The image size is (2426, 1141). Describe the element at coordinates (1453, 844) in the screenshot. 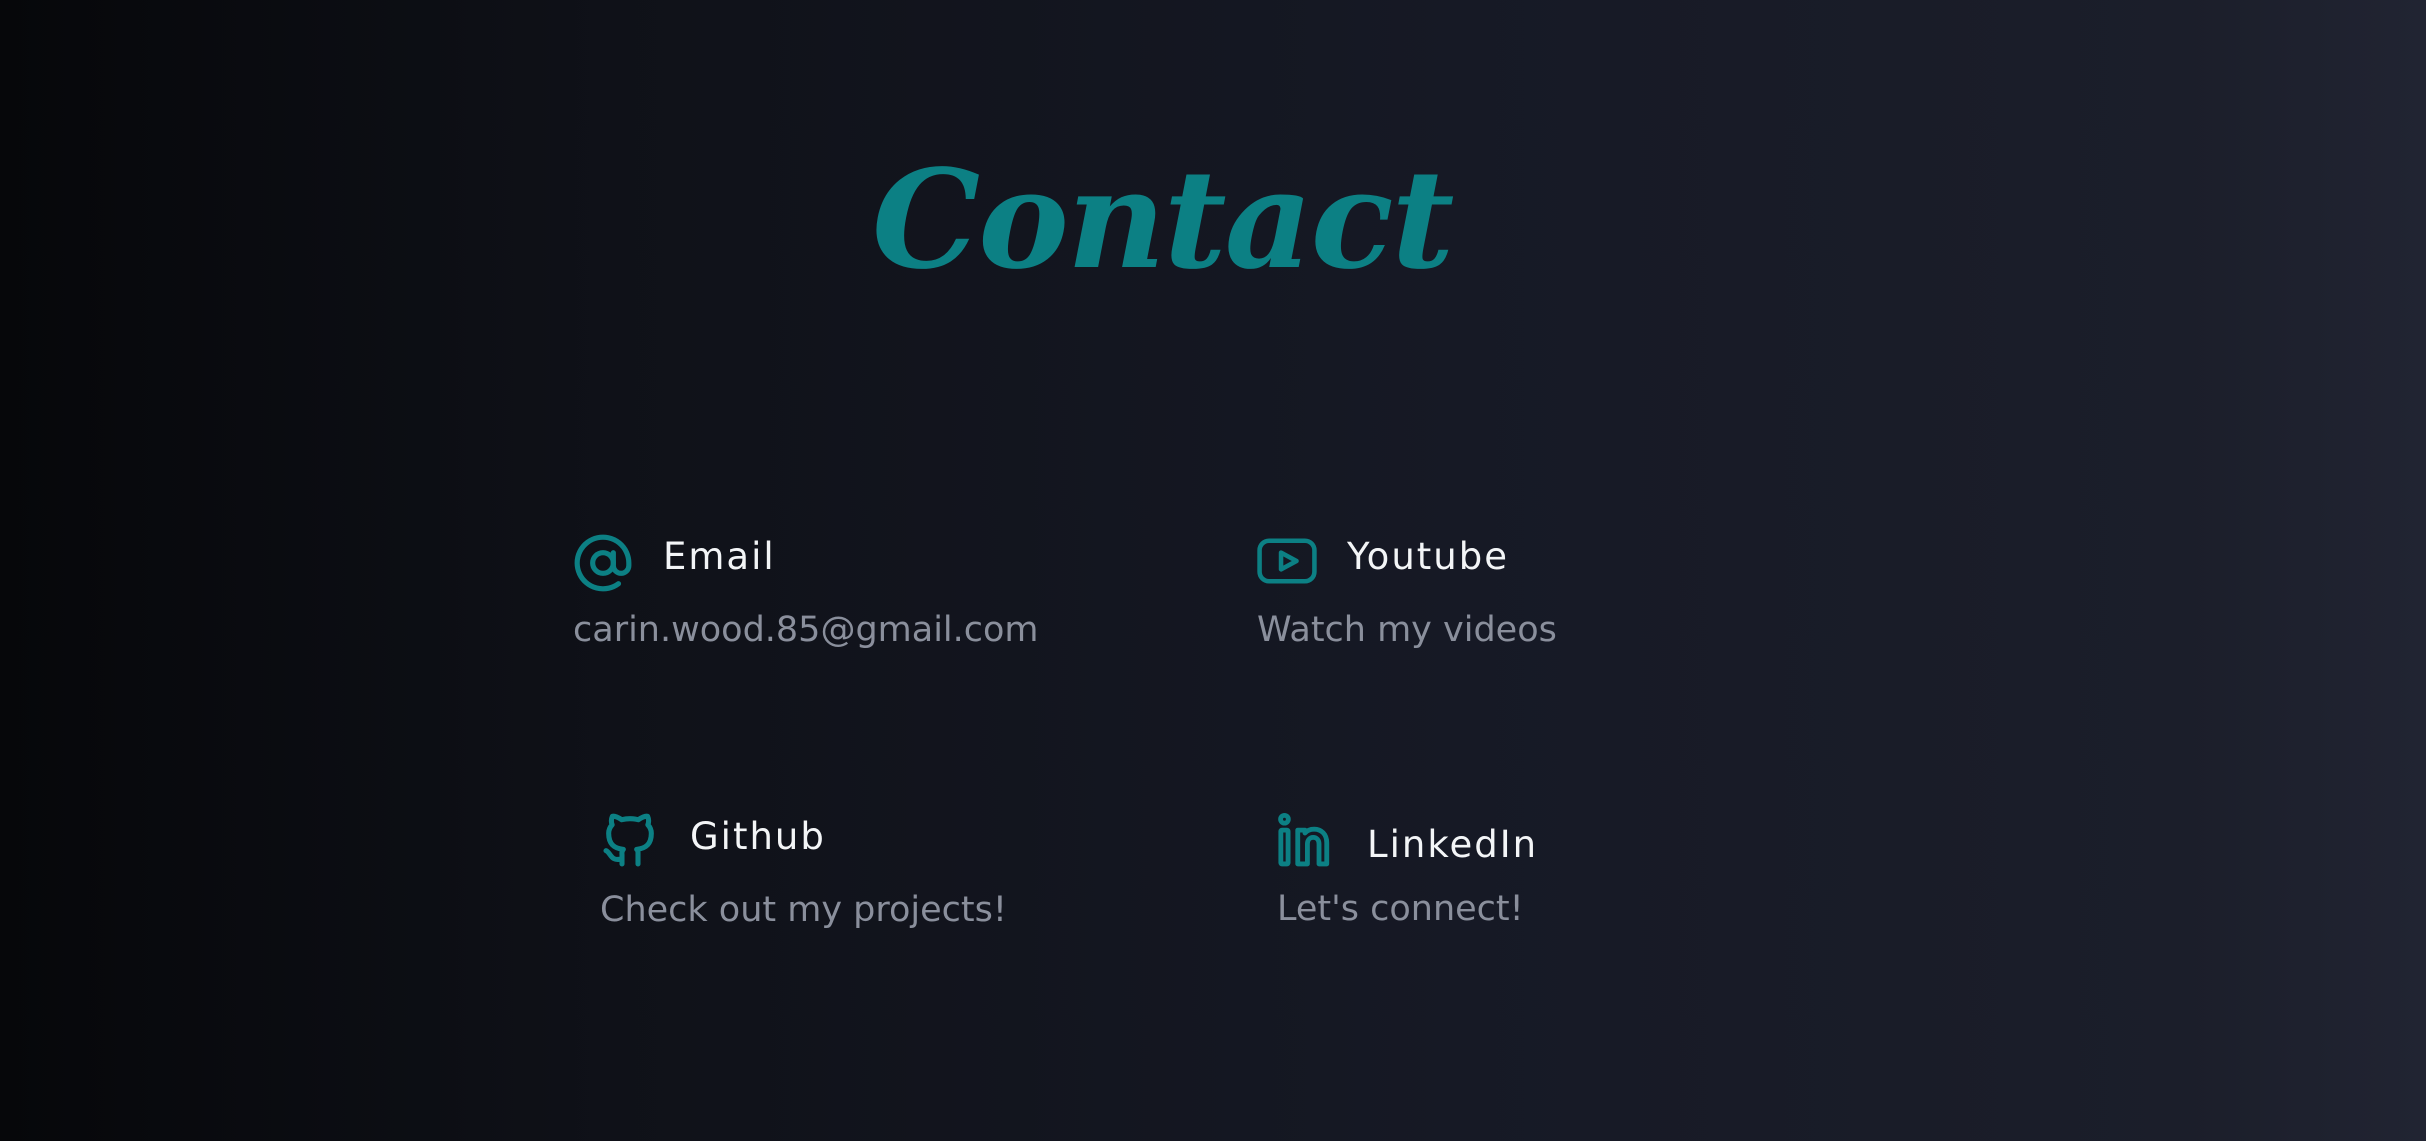

I see `contact-linkedin-title: LinkedIn` at that location.